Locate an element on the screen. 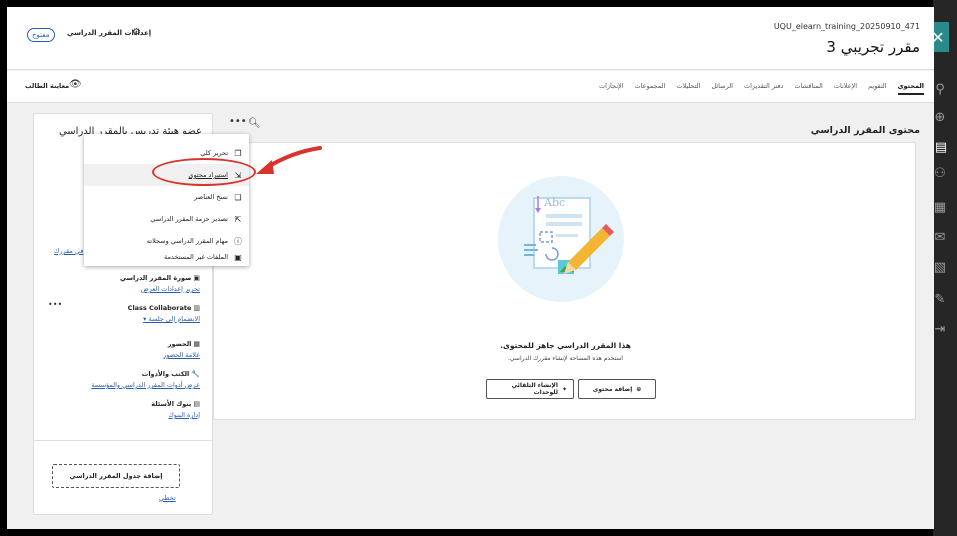  tab-calendar: التقويم is located at coordinates (877, 88).